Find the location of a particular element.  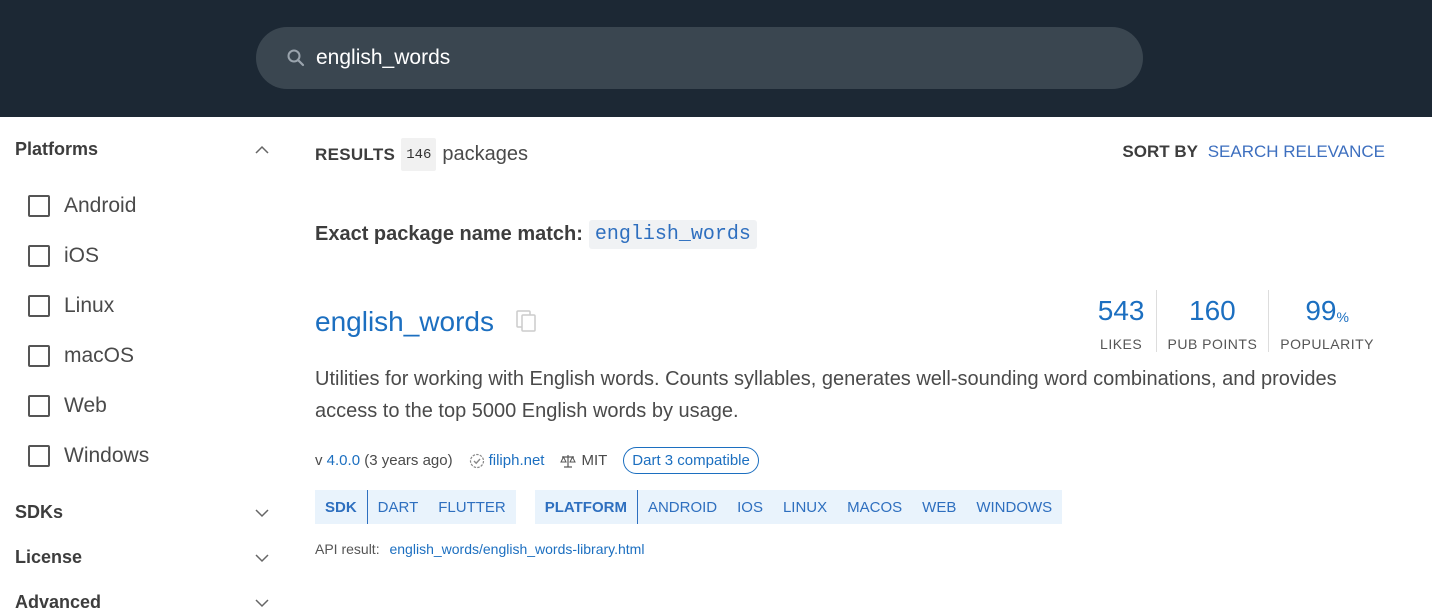

popularity-value: 99 is located at coordinates (1321, 310).